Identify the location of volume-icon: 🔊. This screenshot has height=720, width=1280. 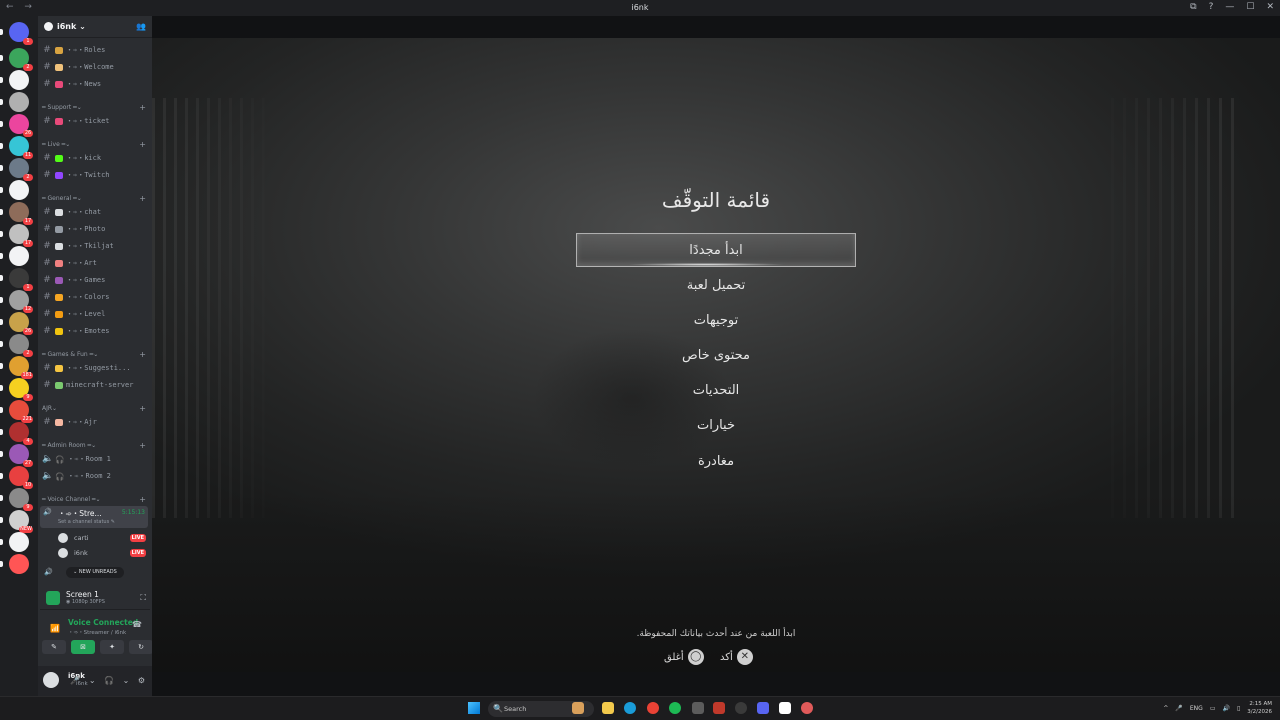
(1226, 708).